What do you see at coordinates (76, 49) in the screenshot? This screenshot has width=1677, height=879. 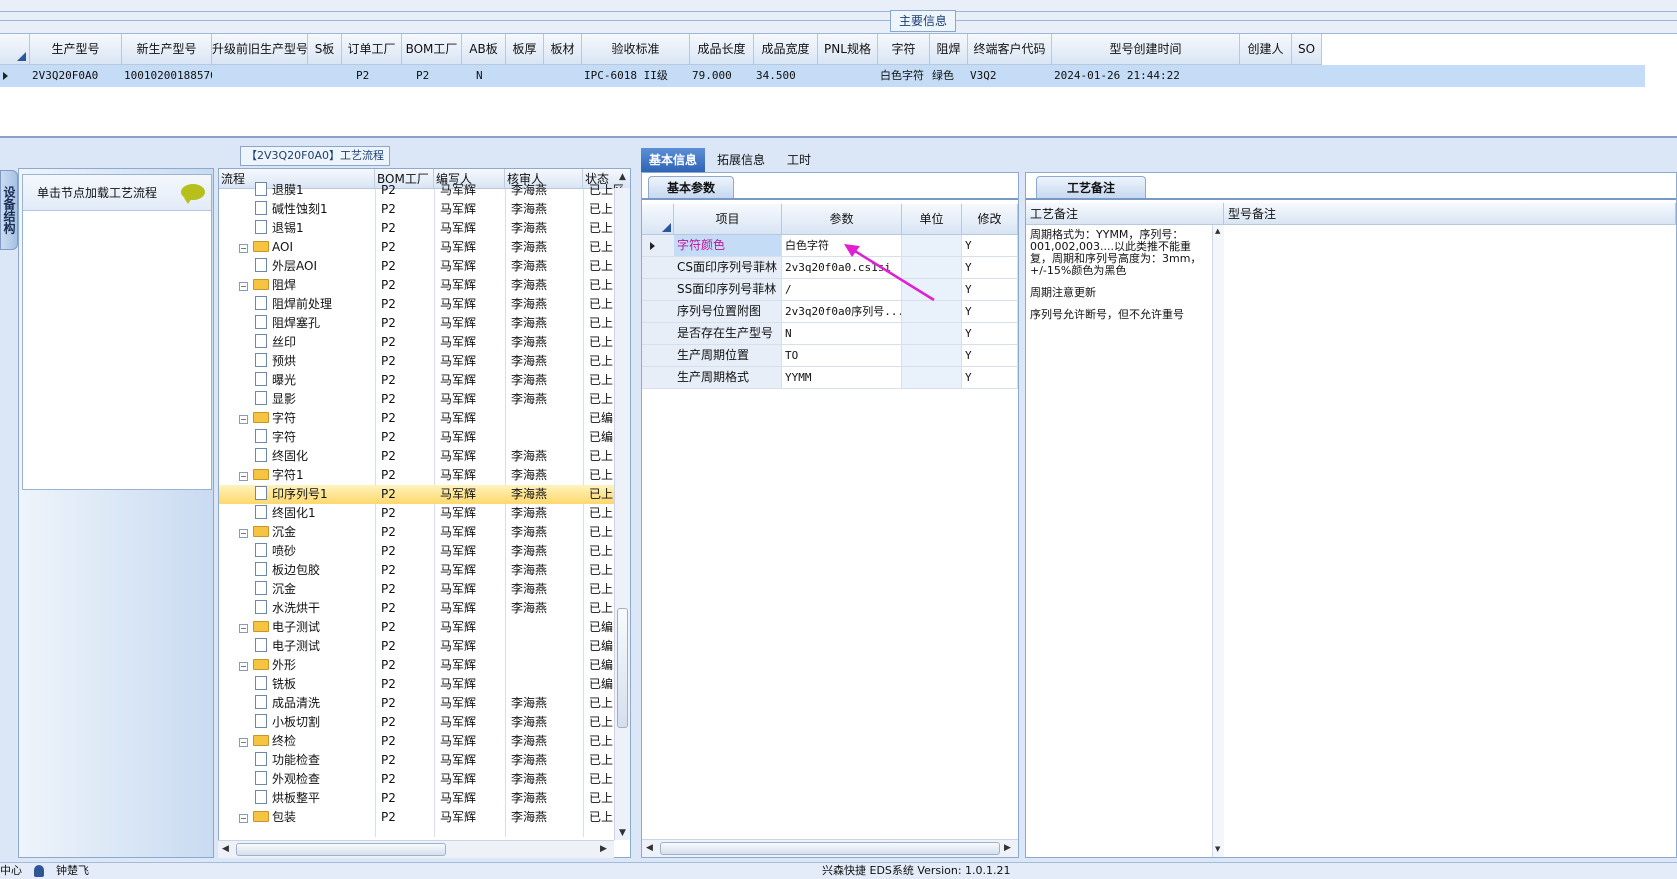 I see `column-header: 生产型号` at bounding box center [76, 49].